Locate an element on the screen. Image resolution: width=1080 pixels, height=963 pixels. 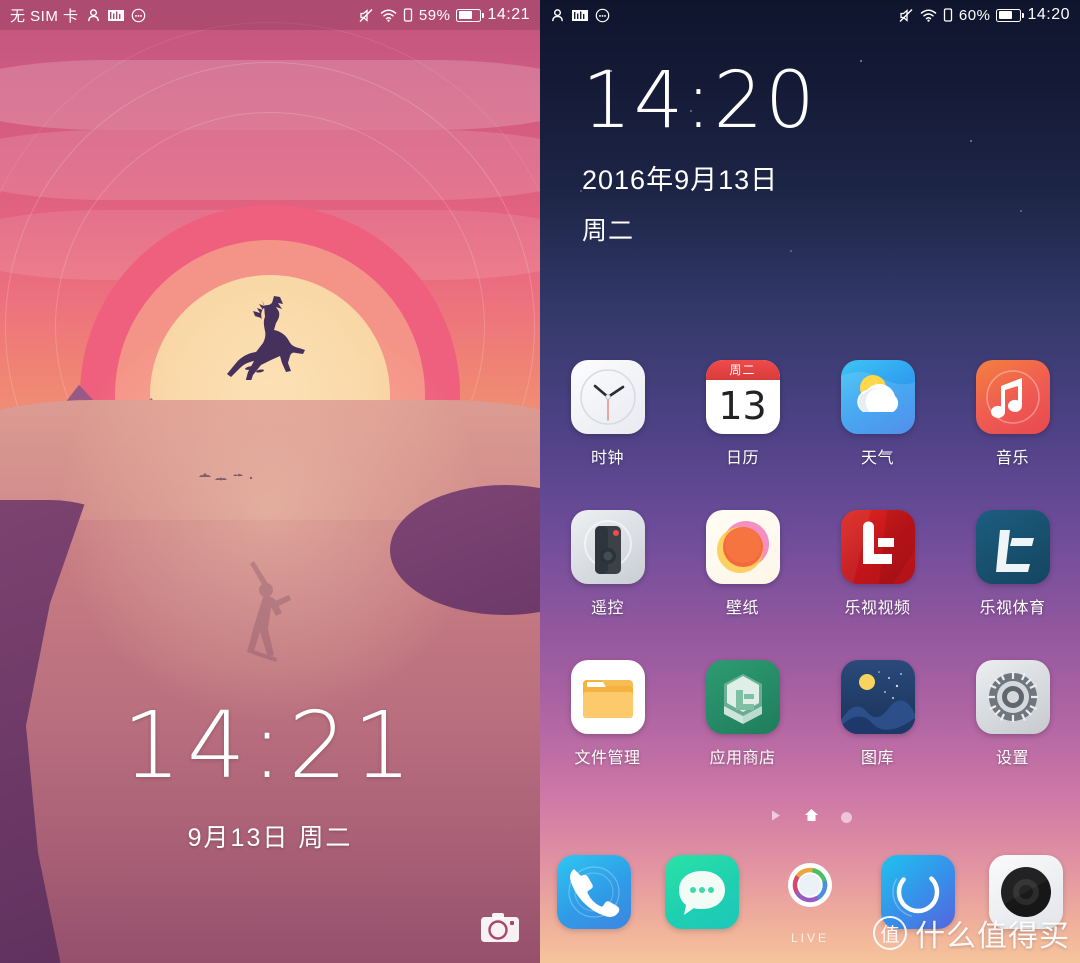
app-row: 时钟 周二 13 日历 天气 音乐 is located at coordinates (810, 435).